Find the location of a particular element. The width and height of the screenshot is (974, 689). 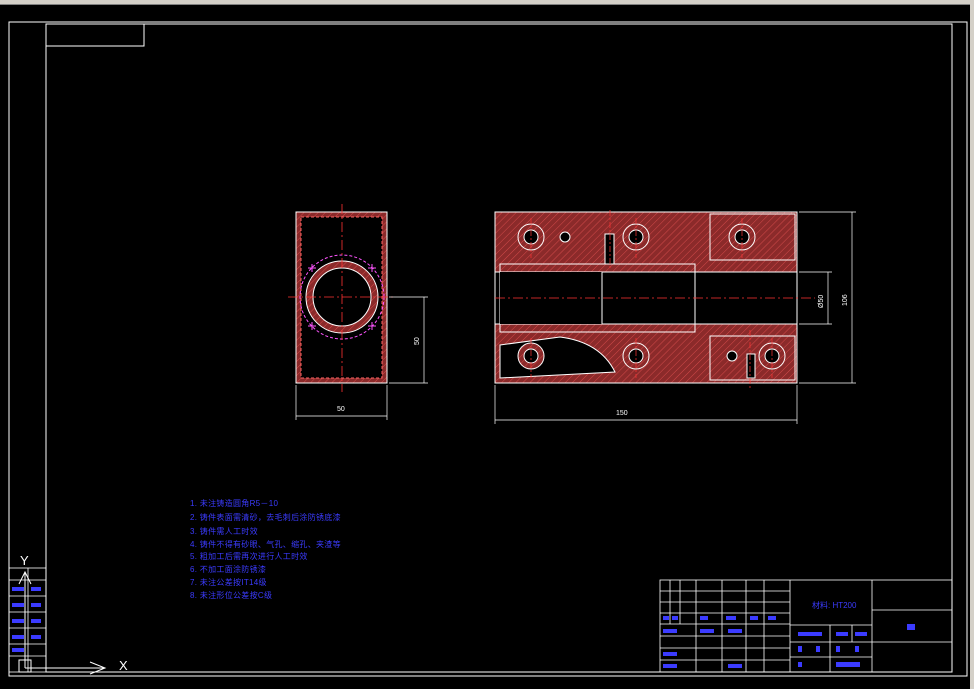

note-item-2: 2. 铸件表面需清砂，去毛刺后涂防锈底漆 is located at coordinates (265, 517).